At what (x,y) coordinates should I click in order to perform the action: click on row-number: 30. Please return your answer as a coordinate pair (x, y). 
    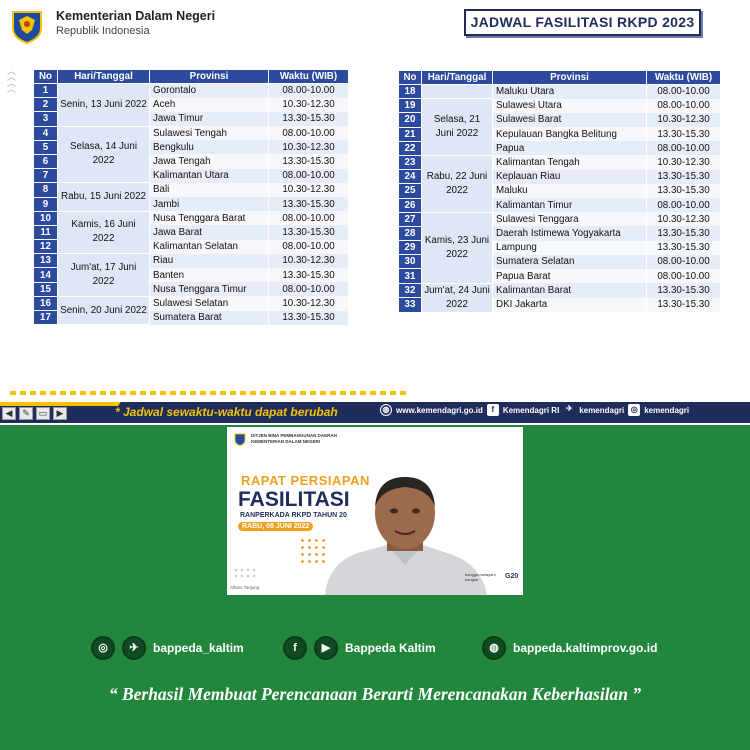
    Looking at the image, I should click on (410, 262).